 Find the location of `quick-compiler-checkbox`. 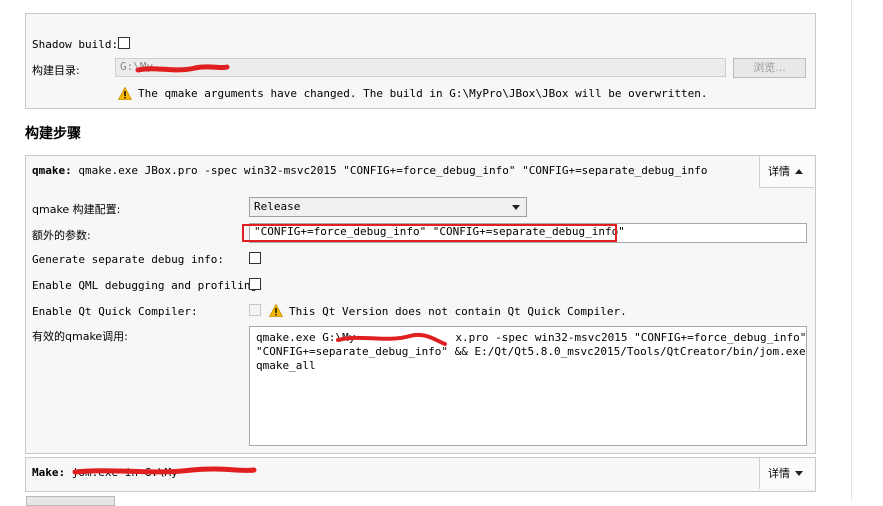

quick-compiler-checkbox is located at coordinates (255, 310).